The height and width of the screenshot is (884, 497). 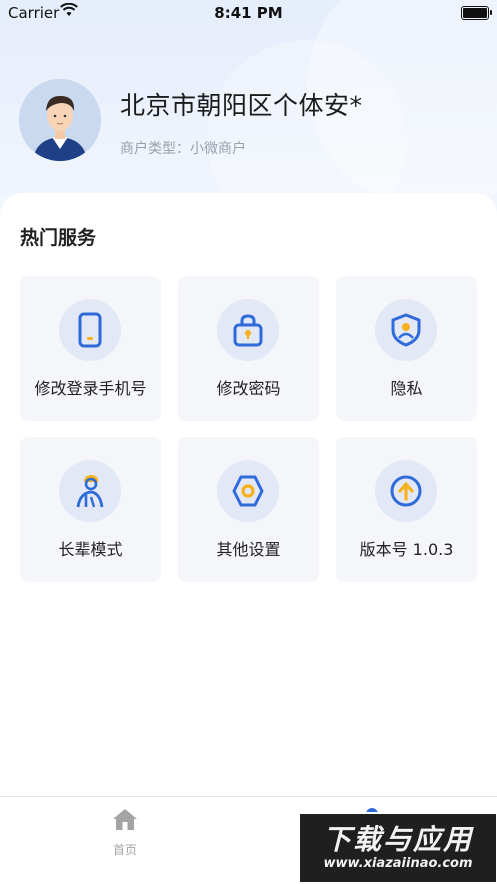 I want to click on service-label: 修改登录手机号, so click(x=90, y=388).